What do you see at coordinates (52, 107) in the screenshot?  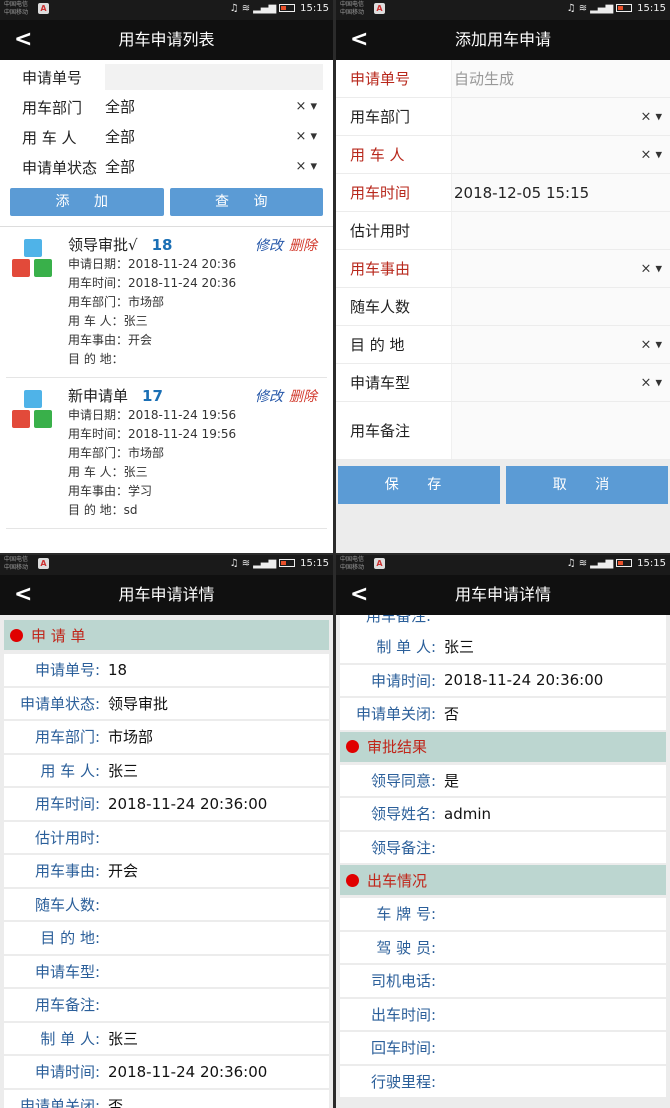 I see `filter-label: 用车部门` at bounding box center [52, 107].